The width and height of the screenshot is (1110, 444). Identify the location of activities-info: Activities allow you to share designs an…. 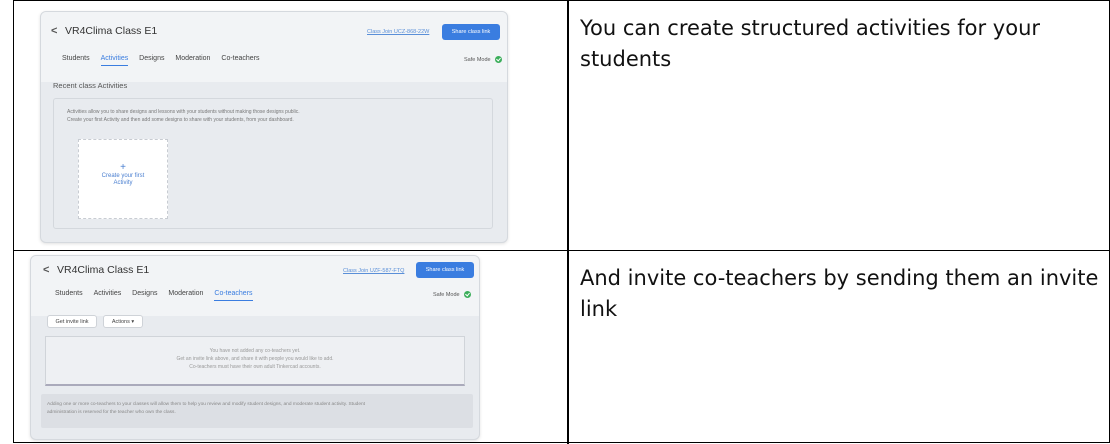
(277, 116).